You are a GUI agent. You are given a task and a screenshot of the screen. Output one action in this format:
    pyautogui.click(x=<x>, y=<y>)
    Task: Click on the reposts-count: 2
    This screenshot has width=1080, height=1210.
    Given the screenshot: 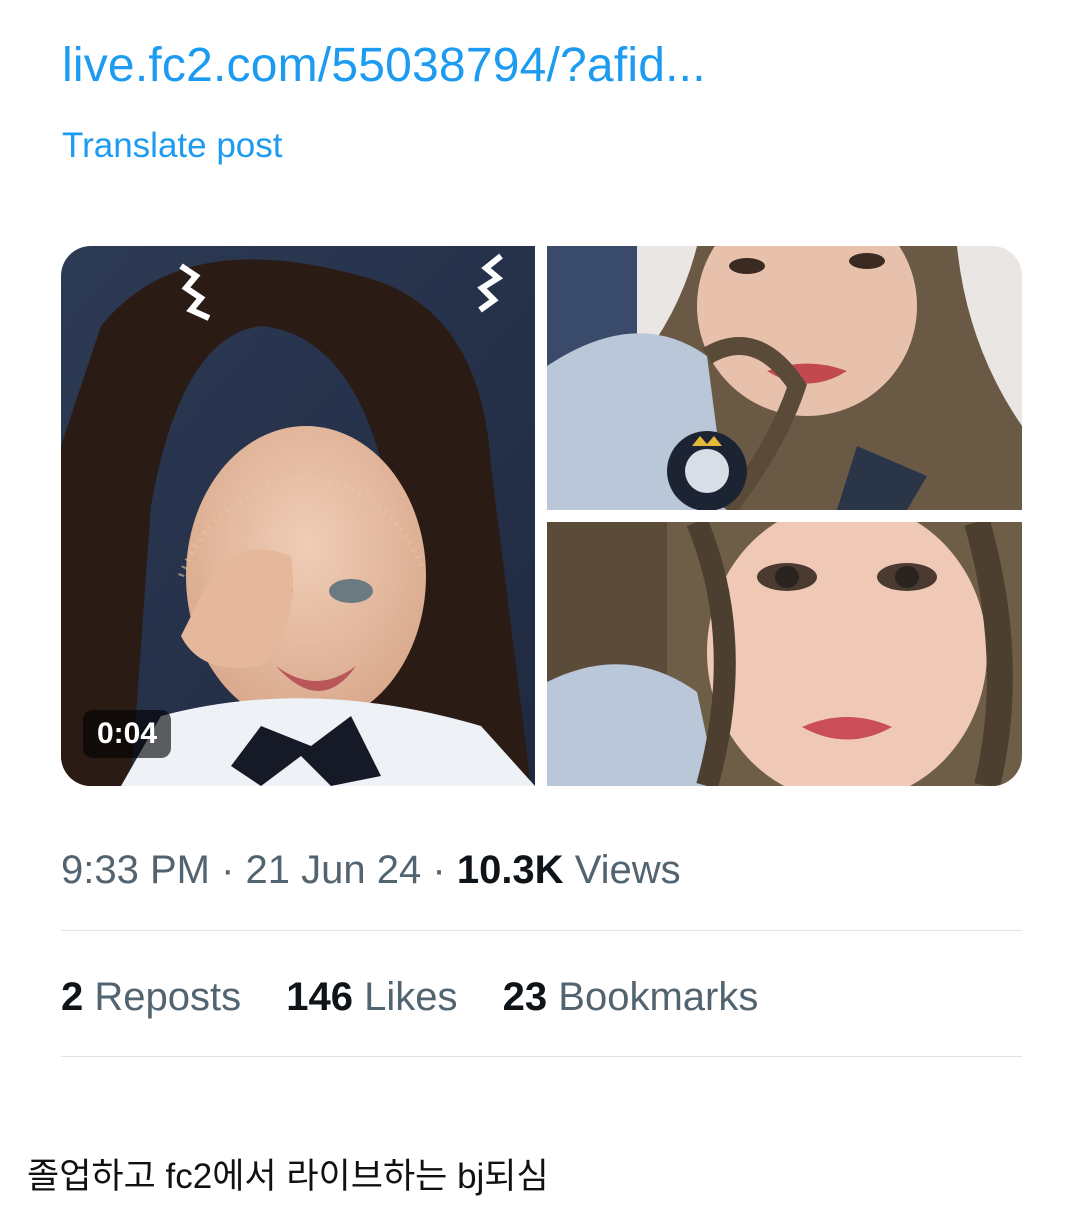 What is the action you would take?
    pyautogui.click(x=72, y=997)
    